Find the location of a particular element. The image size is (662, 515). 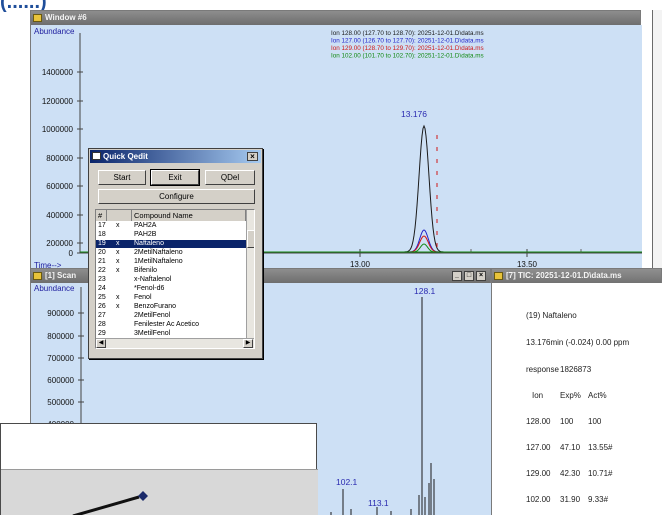

list-item: 18 PAH2B is located at coordinates (171, 235).